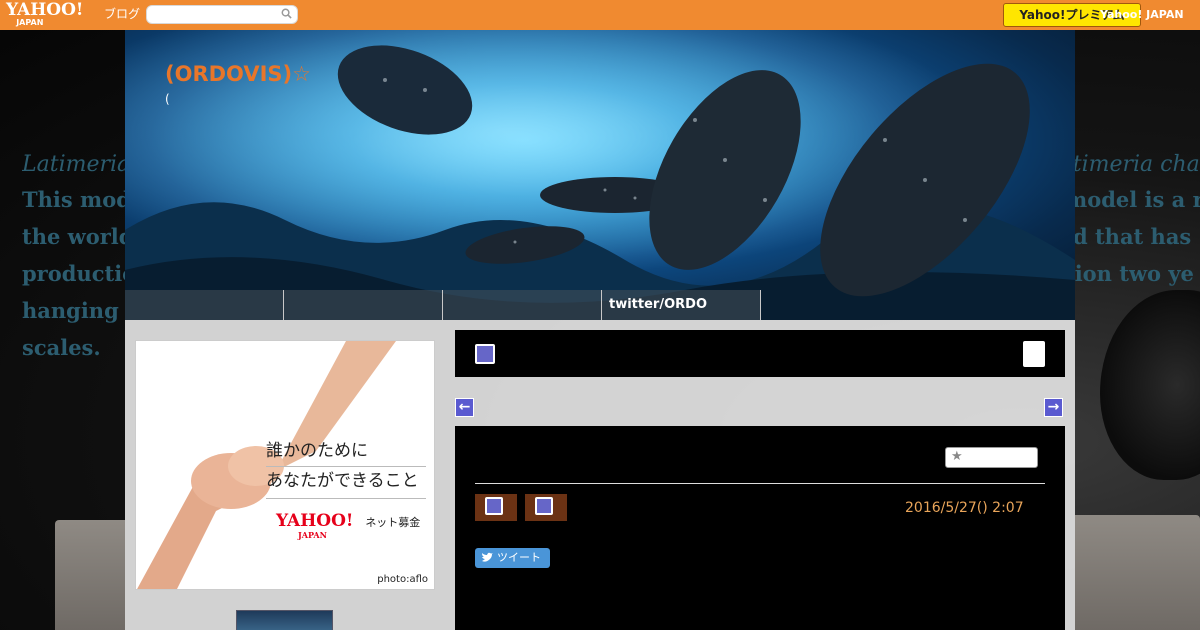 The height and width of the screenshot is (630, 1200). I want to click on favorite-button: ★, so click(991, 457).